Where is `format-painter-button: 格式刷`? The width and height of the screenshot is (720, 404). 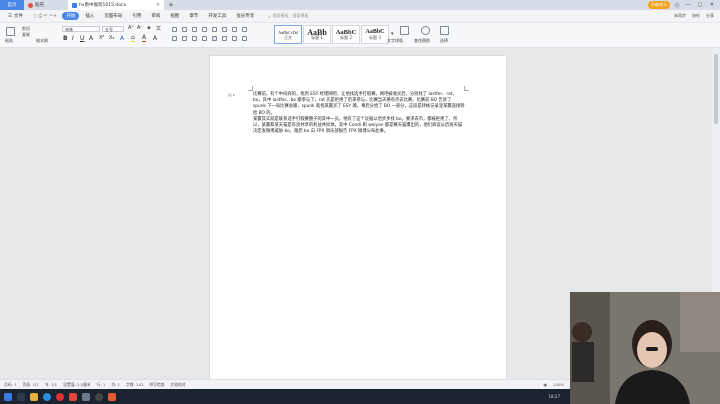
format-painter-button: 格式刷 is located at coordinates (42, 41).